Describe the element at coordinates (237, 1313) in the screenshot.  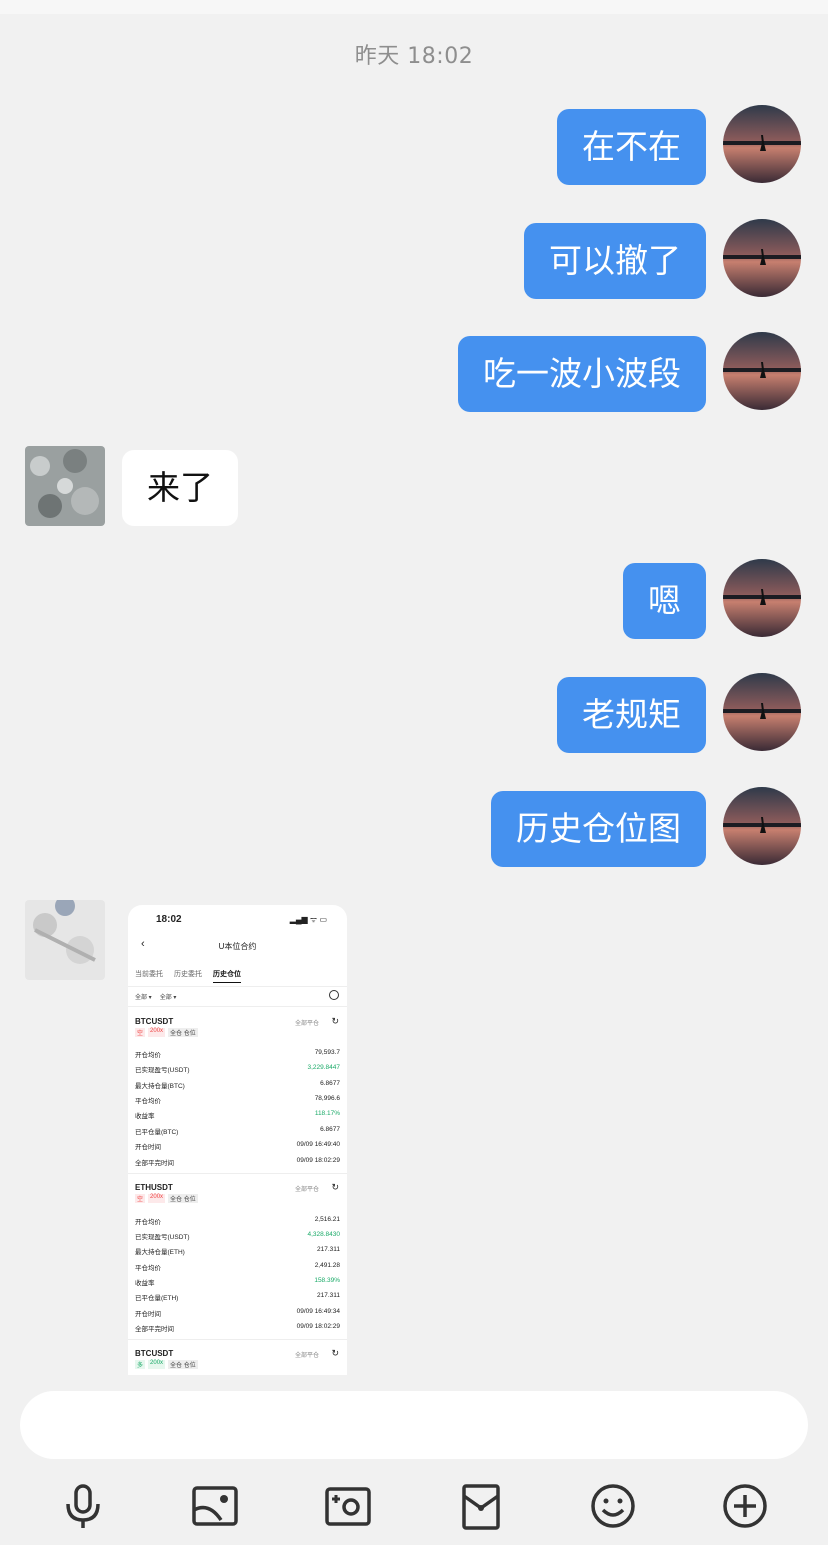
I see `kv-row: 开仓时间 09/09 16:49:34` at that location.